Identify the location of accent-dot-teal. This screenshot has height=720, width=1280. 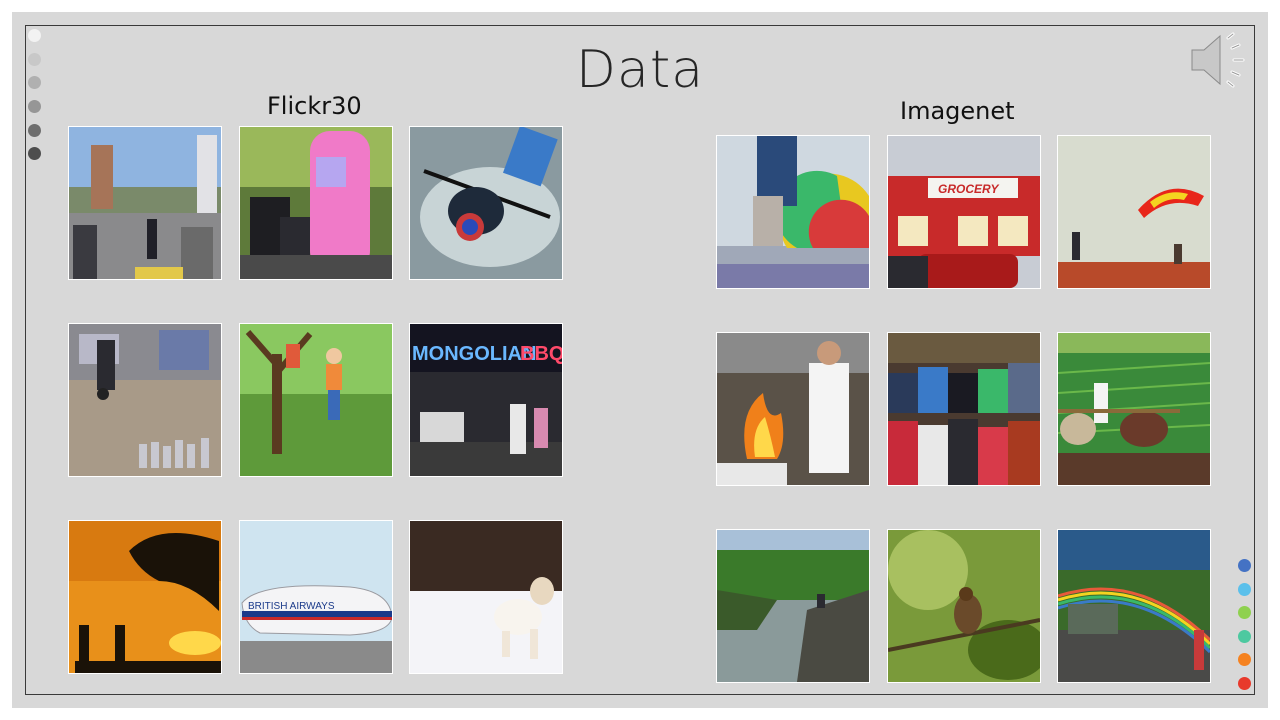
(1244, 636).